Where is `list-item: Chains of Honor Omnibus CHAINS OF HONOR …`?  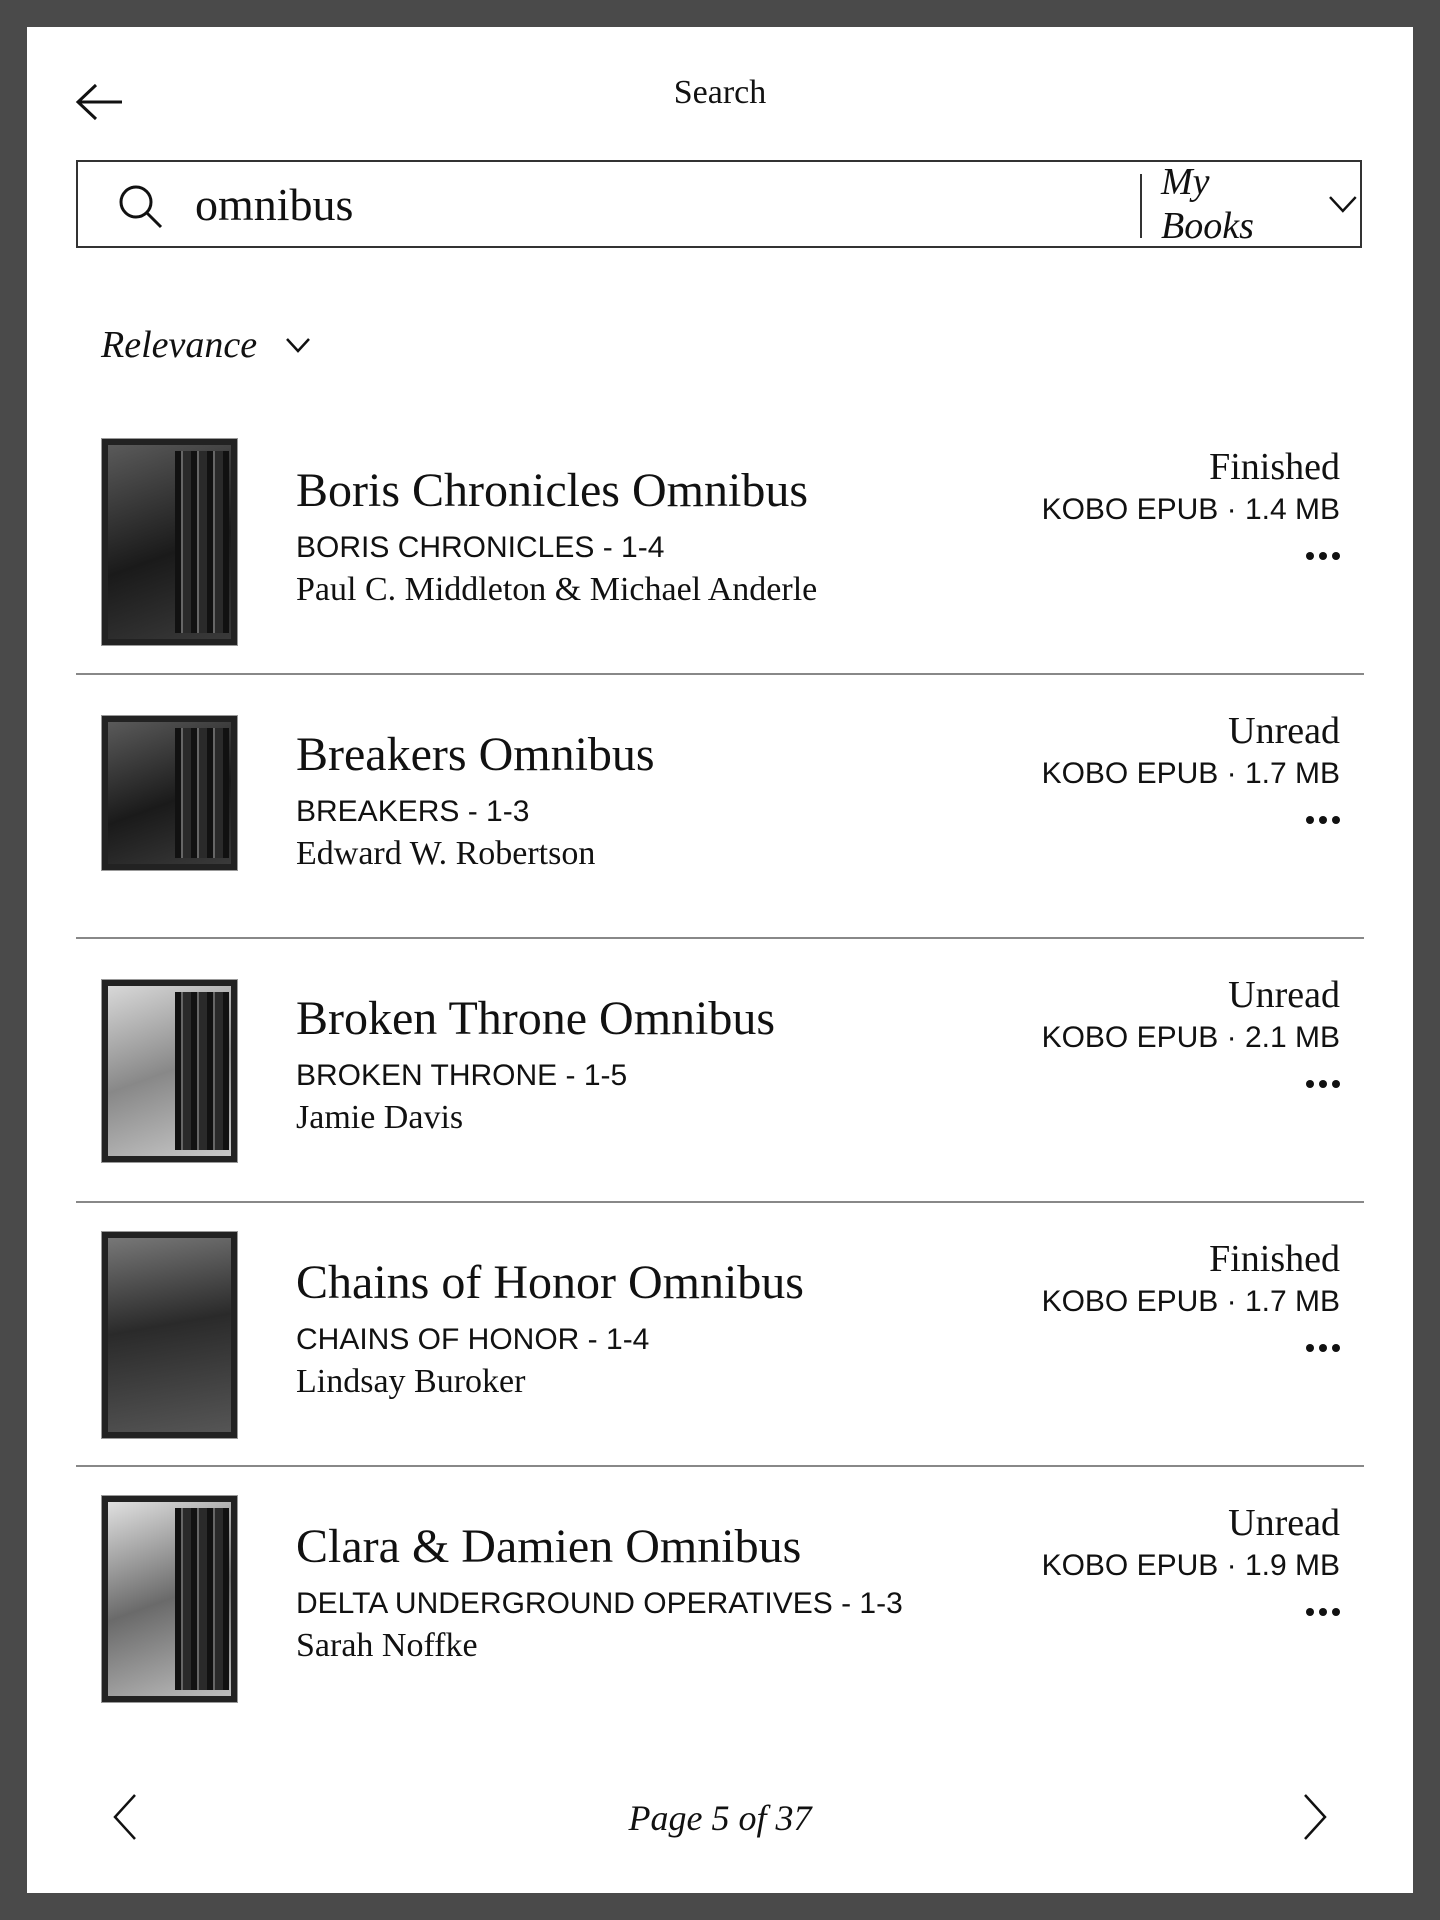
list-item: Chains of Honor Omnibus CHAINS OF HONOR … is located at coordinates (720, 1335).